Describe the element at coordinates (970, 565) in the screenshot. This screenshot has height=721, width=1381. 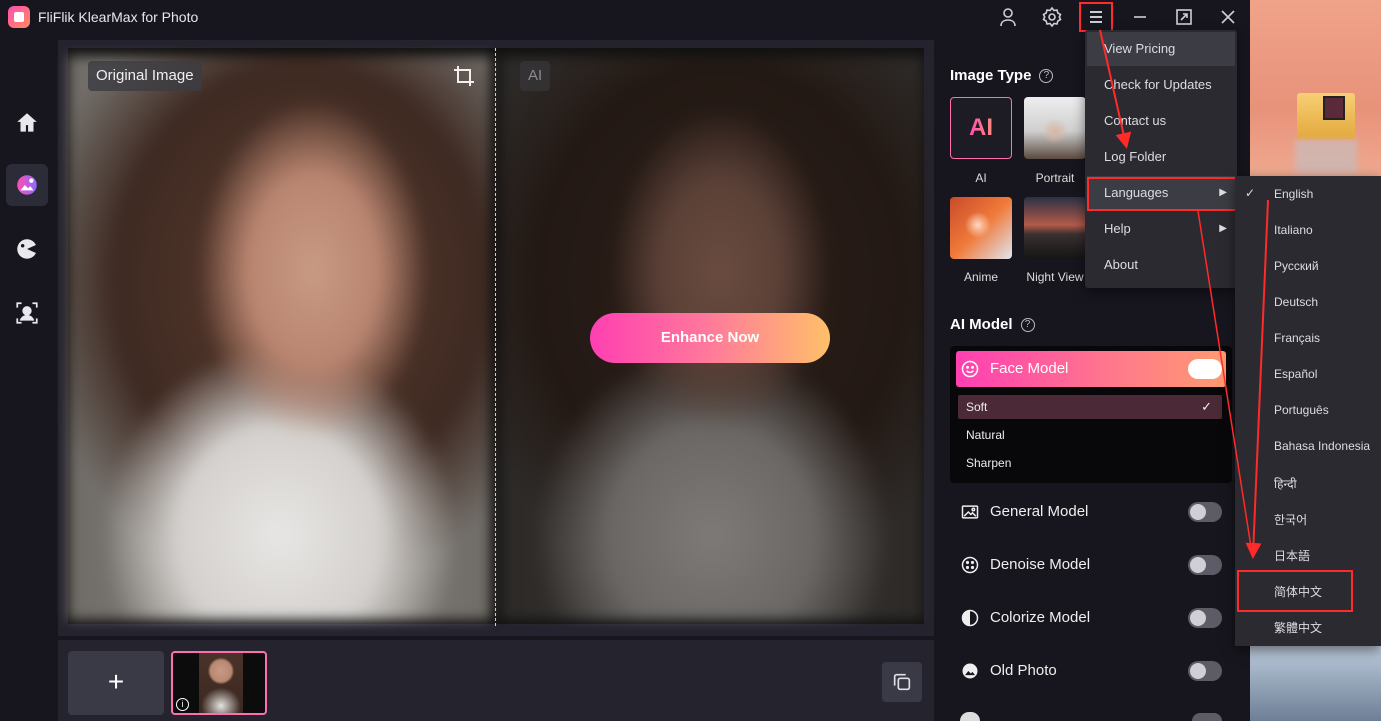
I see `denoise-icon` at that location.